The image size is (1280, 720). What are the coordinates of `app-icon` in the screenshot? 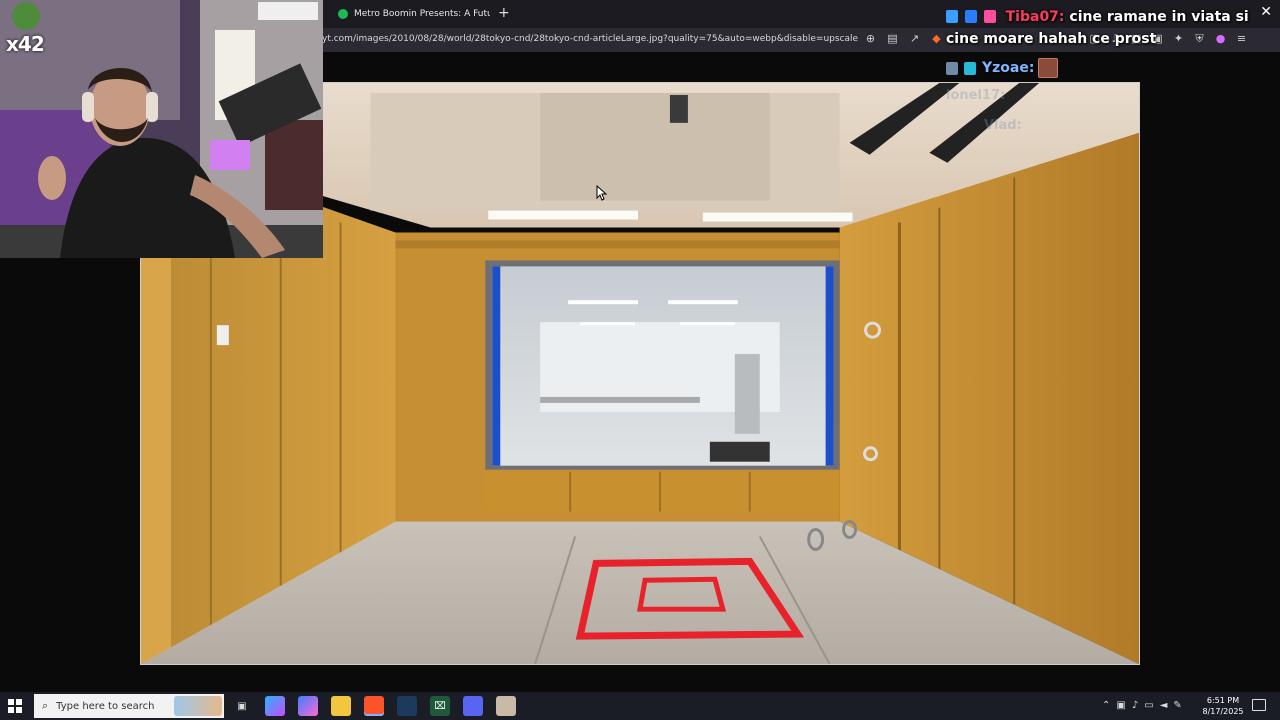 It's located at (506, 706).